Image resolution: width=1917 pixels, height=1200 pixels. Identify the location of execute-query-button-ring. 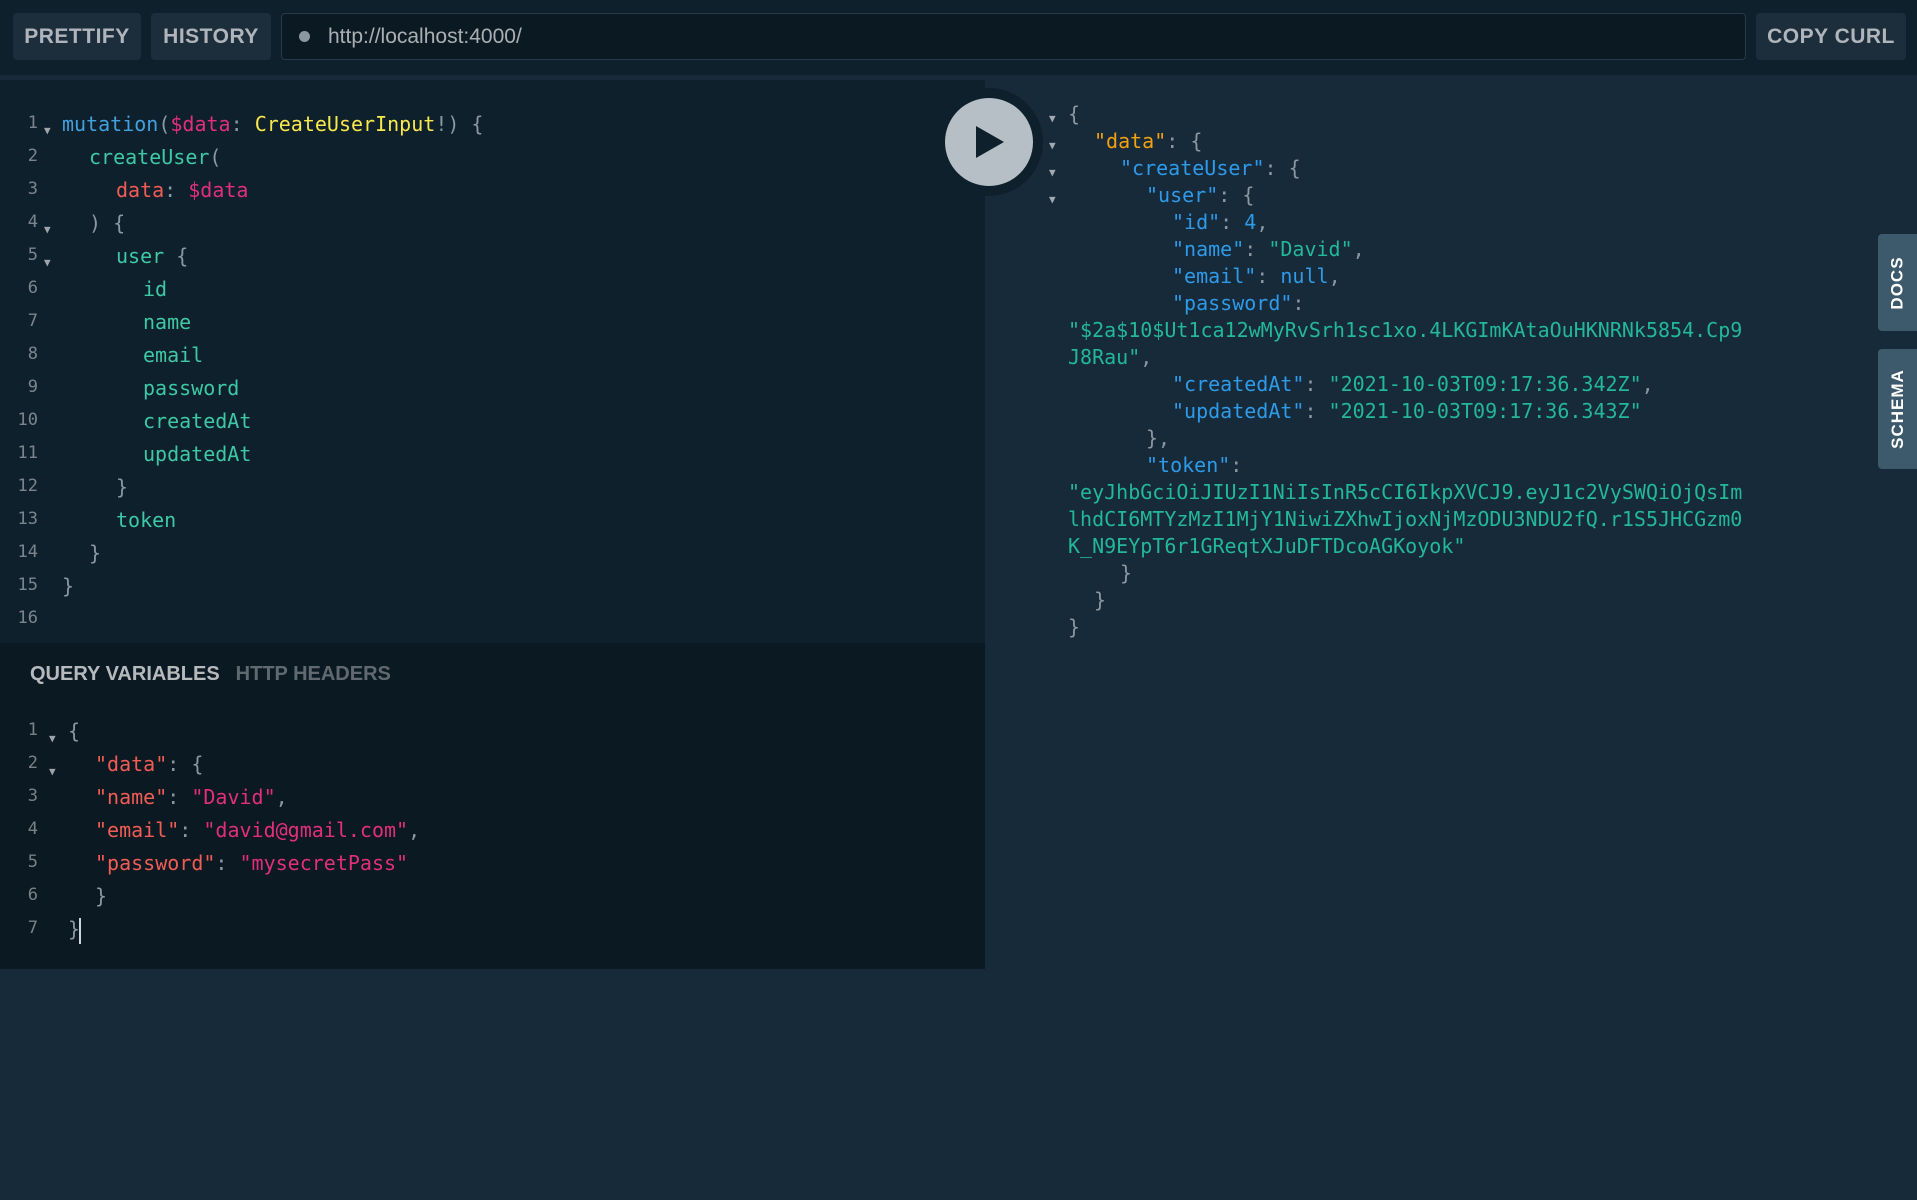
(989, 142).